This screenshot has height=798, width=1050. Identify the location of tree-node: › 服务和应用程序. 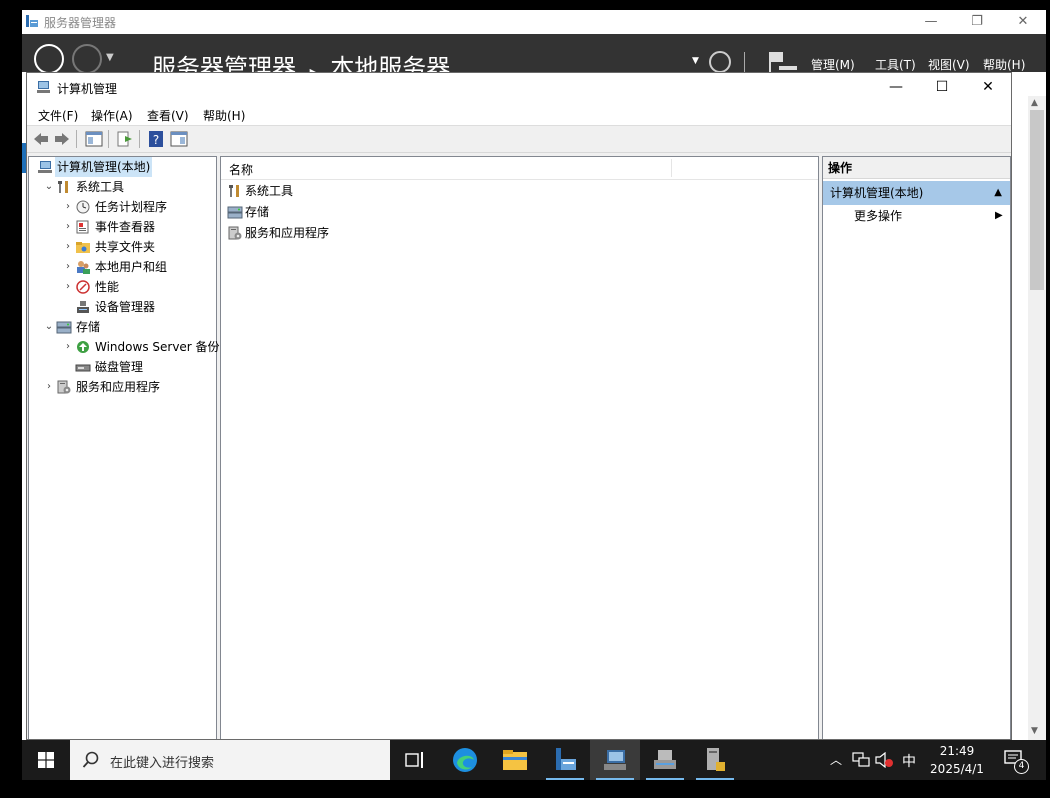
(124, 387).